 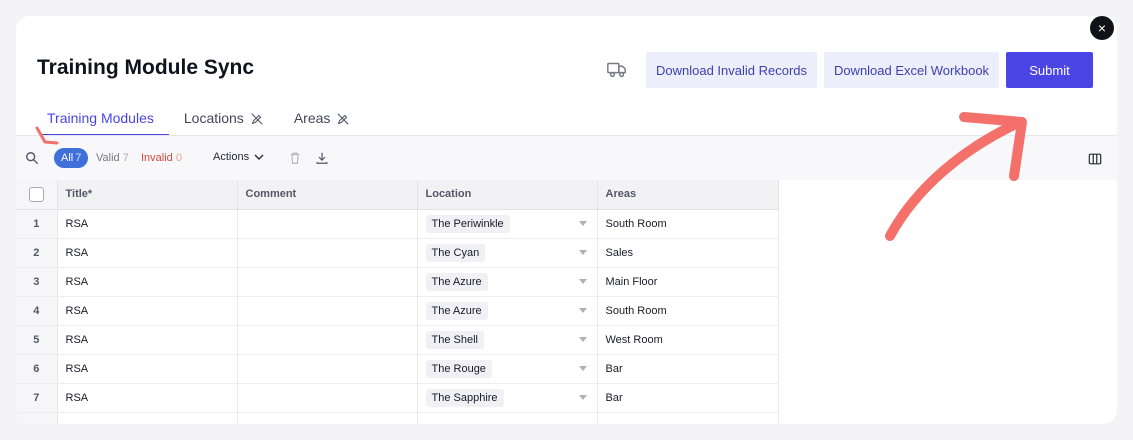 What do you see at coordinates (566, 158) in the screenshot?
I see `grid-toolbar: All 7 Valid 7 Invalid 0 Actions` at bounding box center [566, 158].